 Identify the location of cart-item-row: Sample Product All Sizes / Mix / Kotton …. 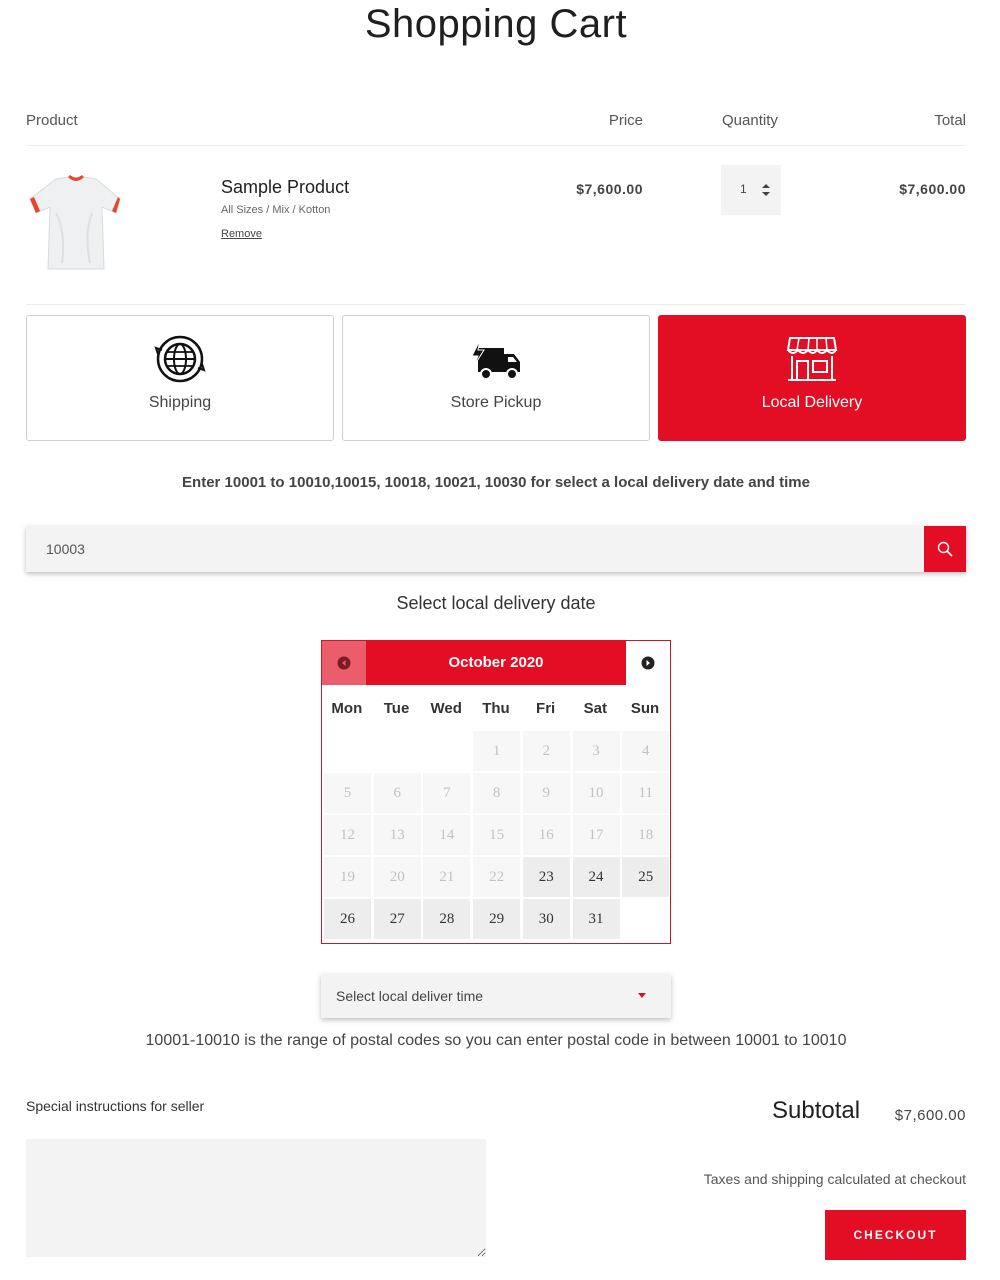
(496, 226).